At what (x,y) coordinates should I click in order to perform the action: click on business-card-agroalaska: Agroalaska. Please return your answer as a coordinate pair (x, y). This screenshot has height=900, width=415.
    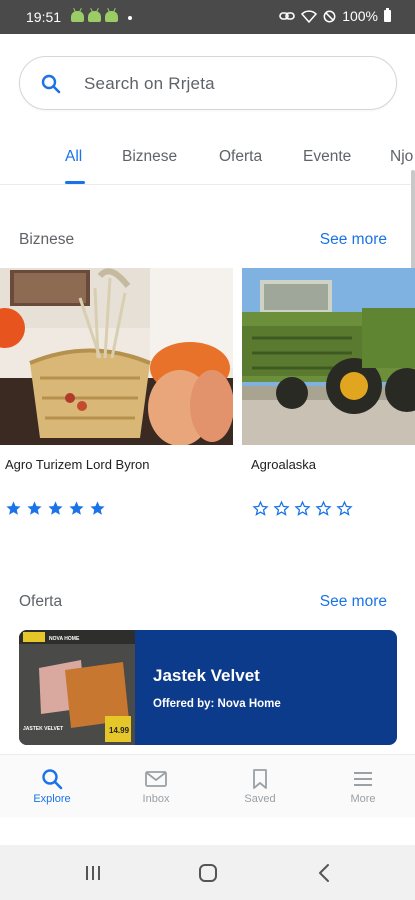
    Looking at the image, I should click on (328, 392).